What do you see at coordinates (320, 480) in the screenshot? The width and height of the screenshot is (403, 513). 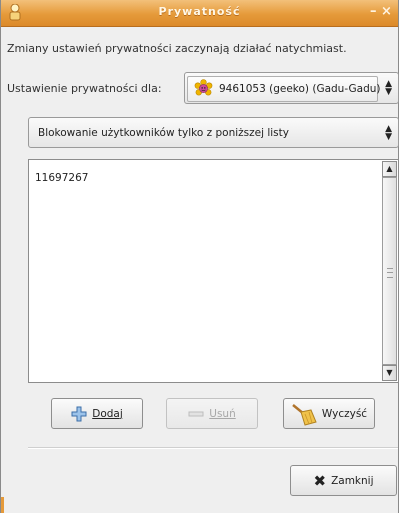 I see `close-x-icon: ✖` at bounding box center [320, 480].